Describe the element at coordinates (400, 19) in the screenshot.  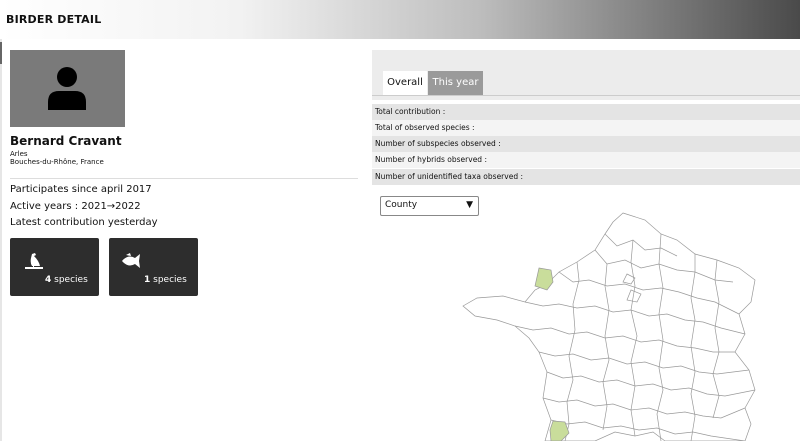
I see `header-bar: BIRDER DETAIL` at that location.